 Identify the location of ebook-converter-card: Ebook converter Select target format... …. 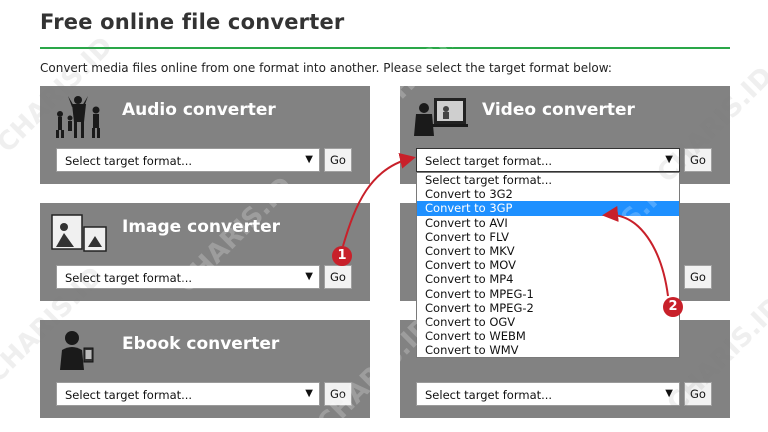
(205, 369).